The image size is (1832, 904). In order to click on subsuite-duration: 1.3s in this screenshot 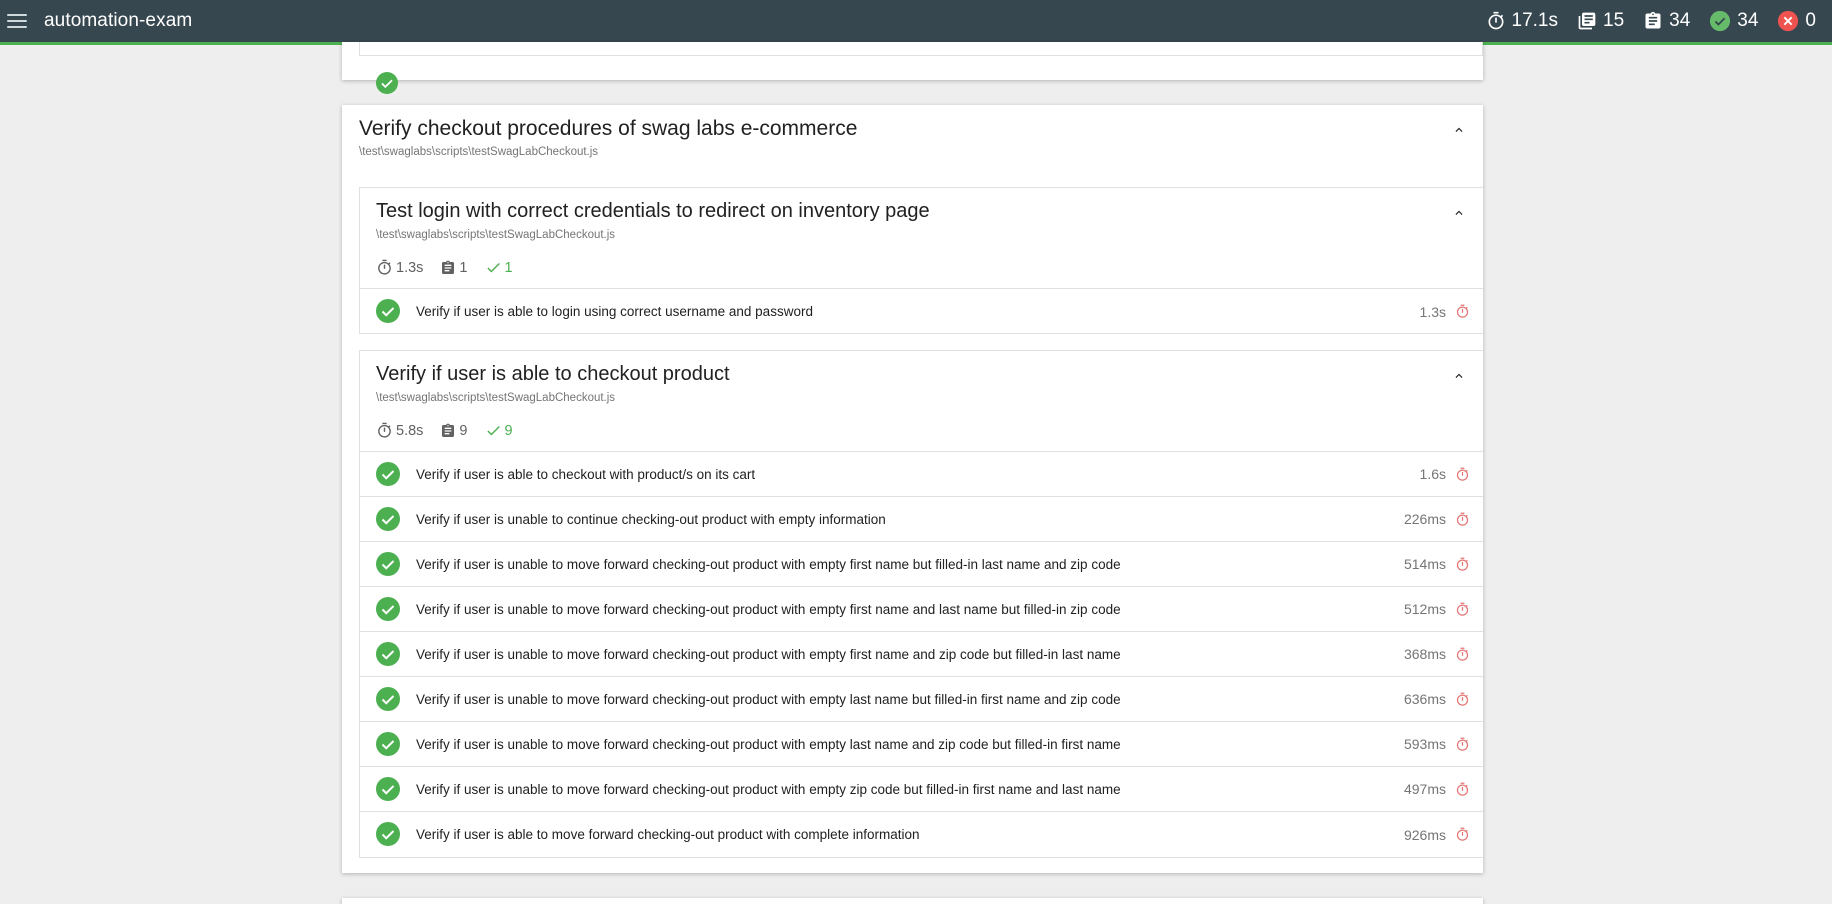, I will do `click(399, 267)`.